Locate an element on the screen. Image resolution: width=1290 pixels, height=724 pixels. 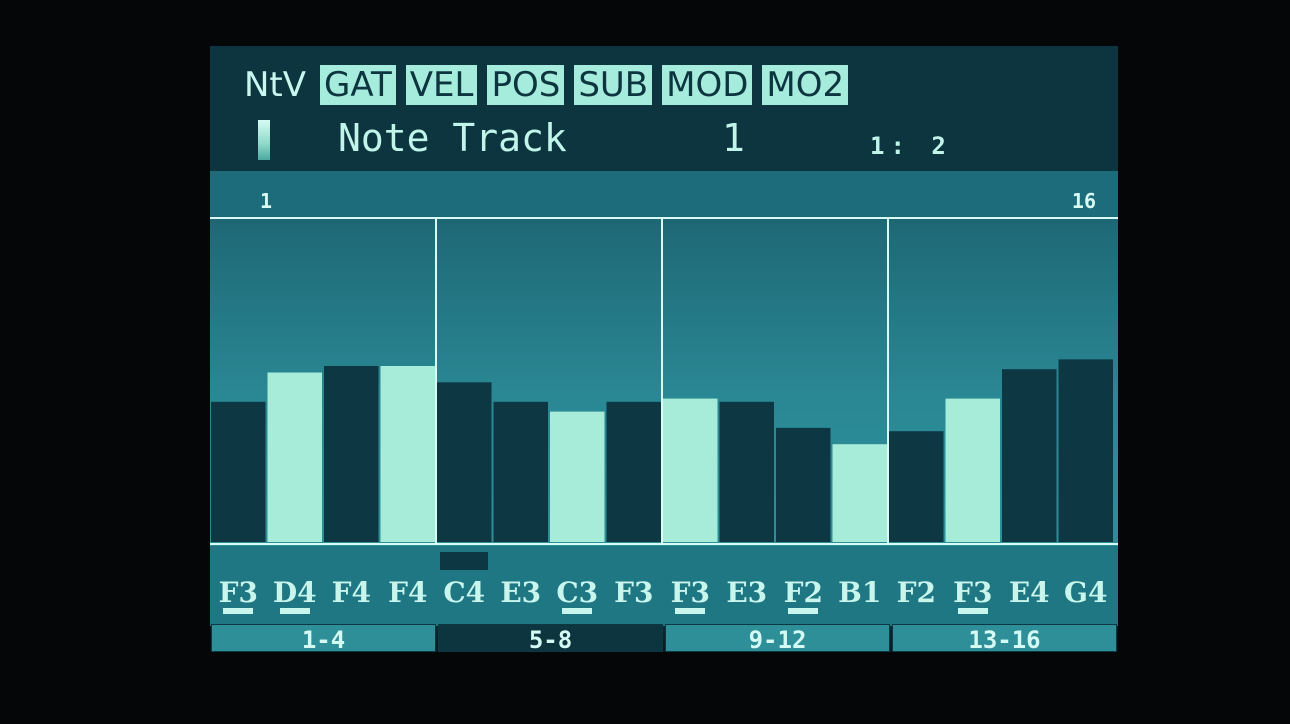
ruler-start-label: 1 is located at coordinates (266, 201).